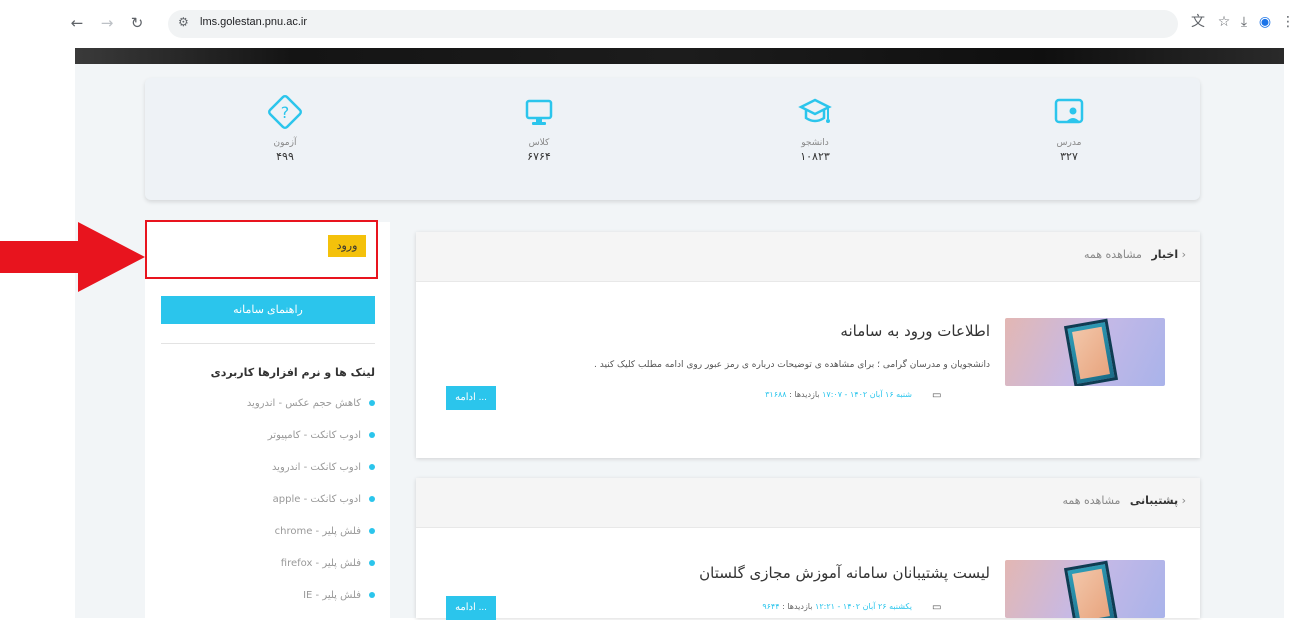 The height and width of the screenshot is (620, 1297). Describe the element at coordinates (539, 143) in the screenshot. I see `stat-label: کلاس` at that location.